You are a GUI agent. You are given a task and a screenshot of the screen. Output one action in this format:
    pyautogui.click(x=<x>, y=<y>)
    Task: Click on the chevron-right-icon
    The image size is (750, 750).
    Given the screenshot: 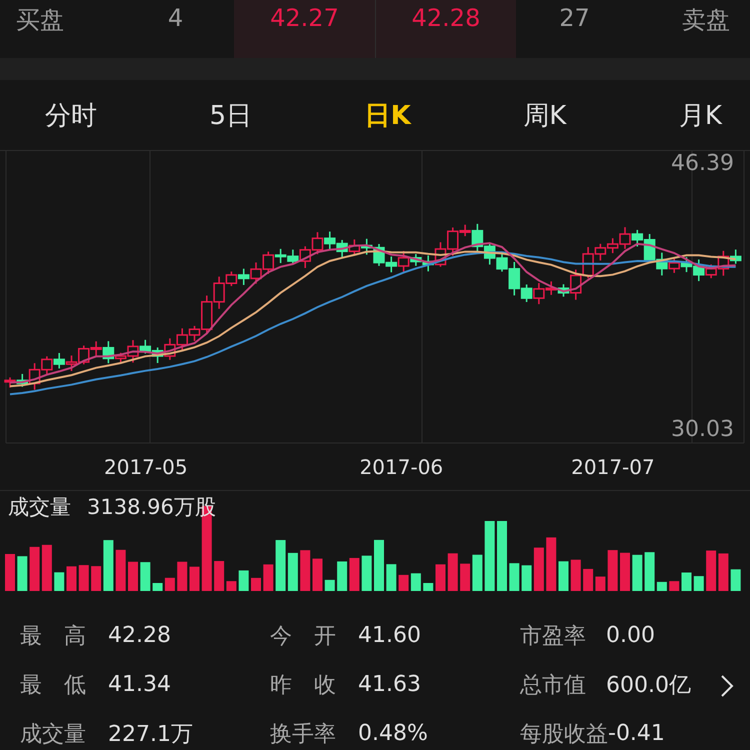 What is the action you would take?
    pyautogui.click(x=727, y=686)
    